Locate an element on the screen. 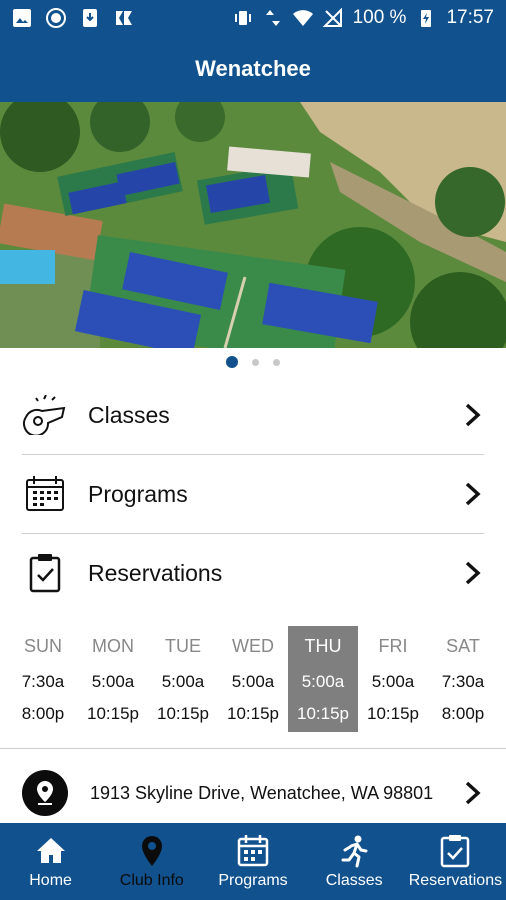  hours-day-thu-today: THU 5:00a 10:15p is located at coordinates (323, 679).